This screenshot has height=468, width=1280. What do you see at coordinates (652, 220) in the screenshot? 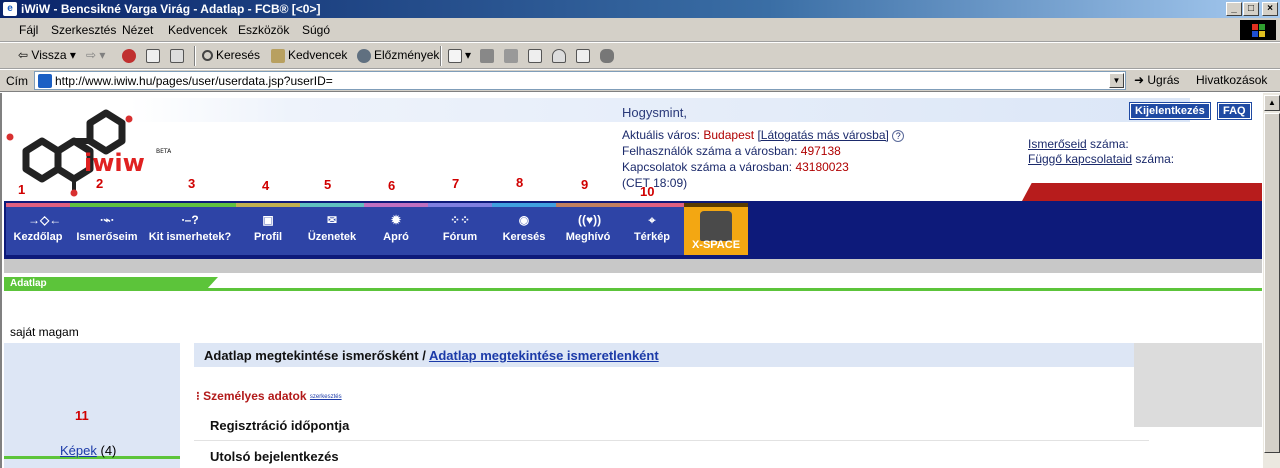
I see `map-pin-icon: ⌖` at bounding box center [652, 220].